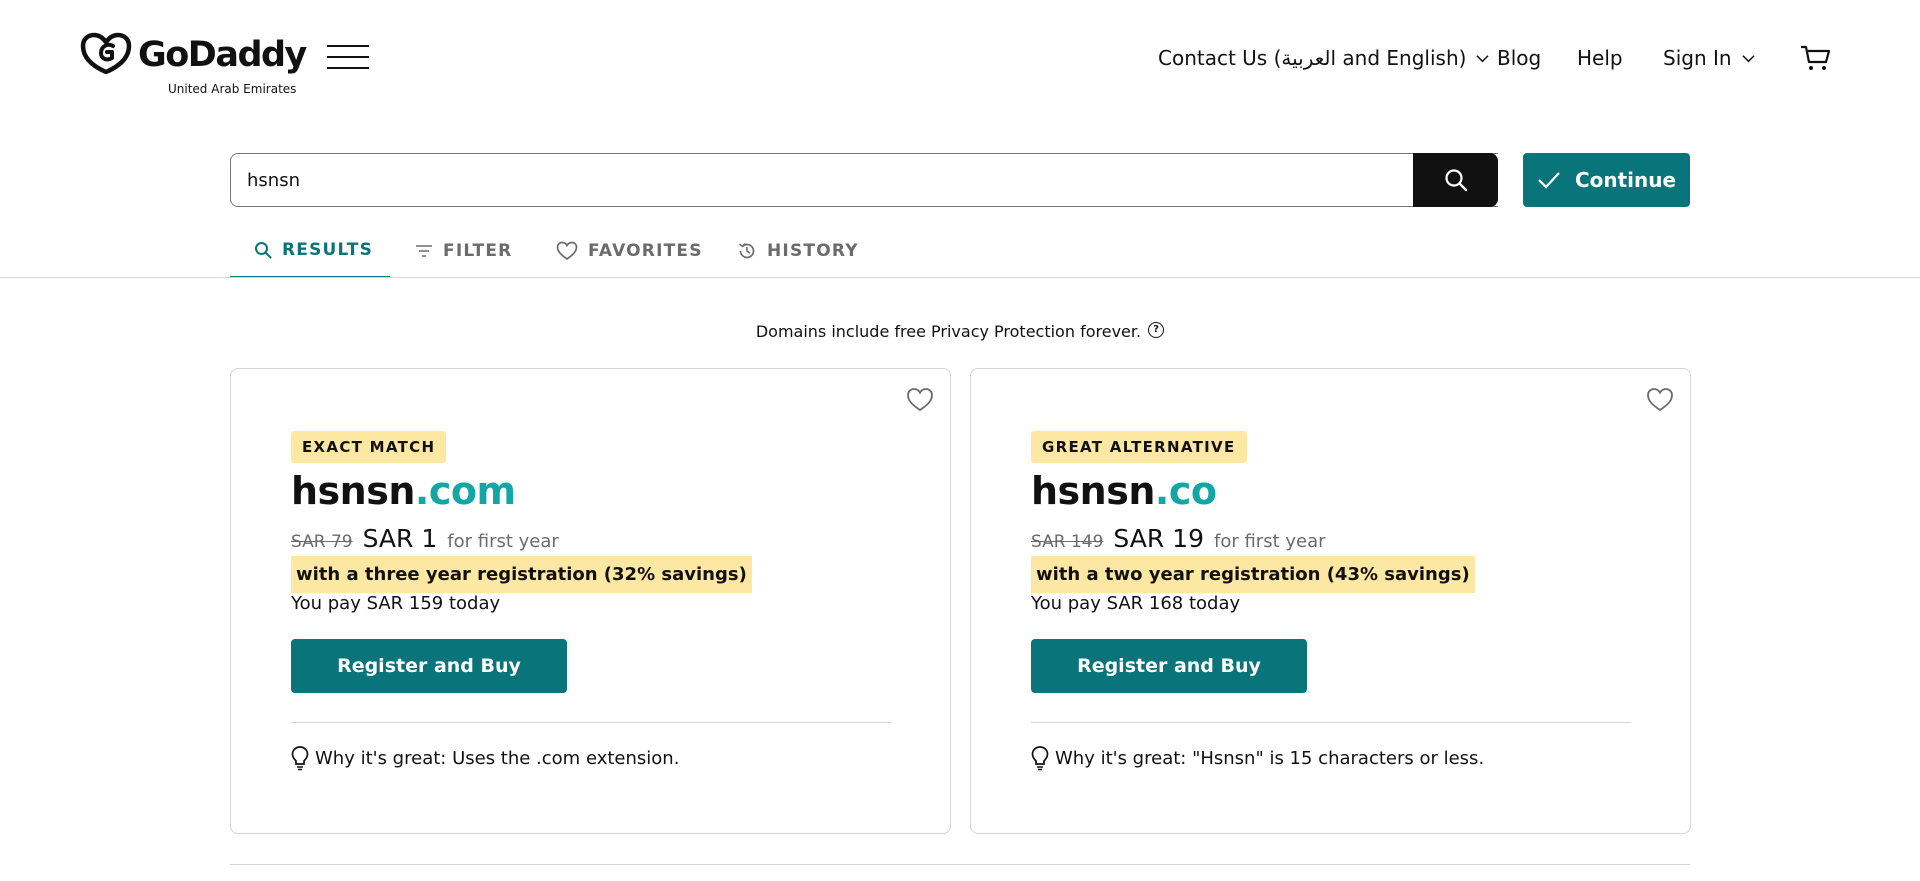 This screenshot has width=1920, height=881. What do you see at coordinates (322, 542) in the screenshot?
I see `old-price: SAR 79` at bounding box center [322, 542].